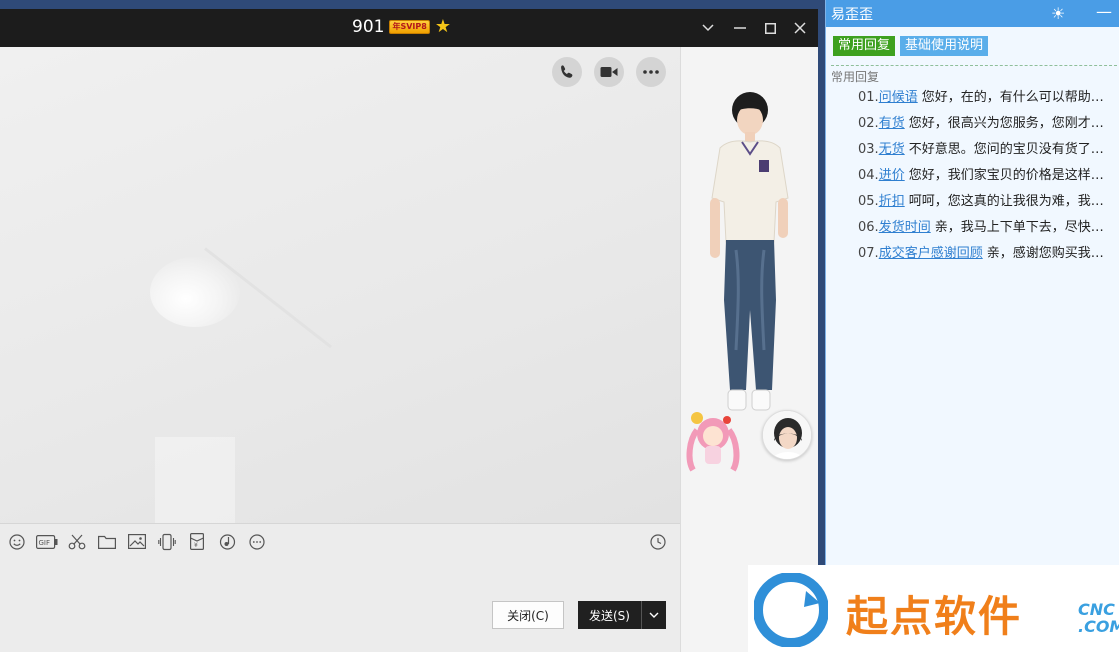 The image size is (1119, 652). Describe the element at coordinates (868, 97) in the screenshot. I see `reply-number: 01.` at that location.